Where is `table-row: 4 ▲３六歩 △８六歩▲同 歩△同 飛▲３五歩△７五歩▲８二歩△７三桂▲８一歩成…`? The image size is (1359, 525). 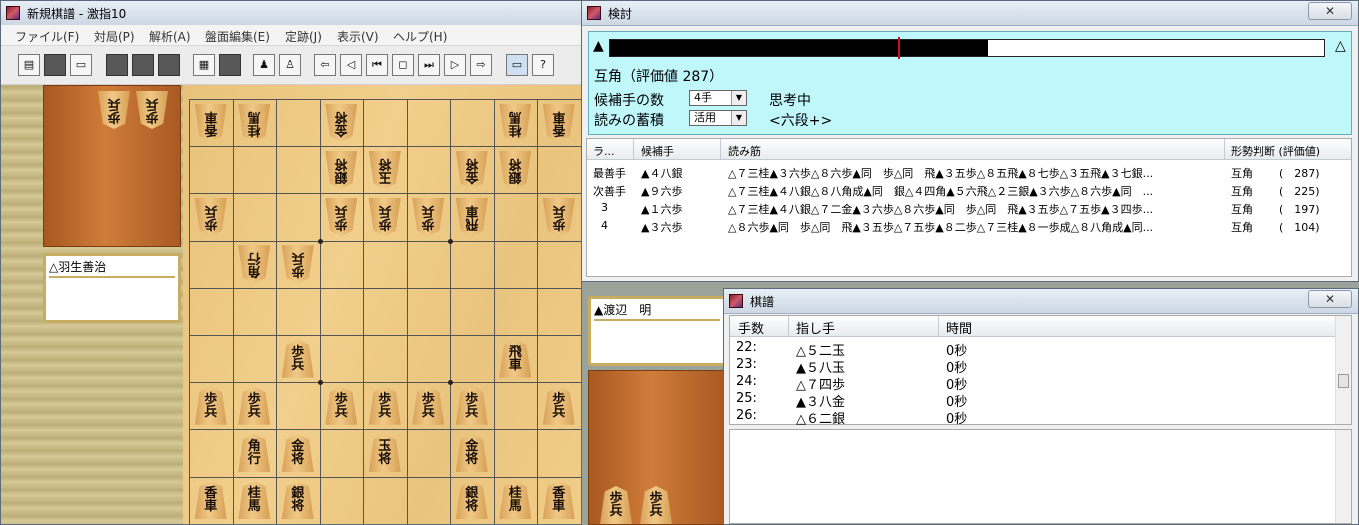 table-row: 4 ▲３六歩 △８六歩▲同 歩△同 飛▲３五歩△７五歩▲８二歩△７三桂▲８一歩成… is located at coordinates (969, 225).